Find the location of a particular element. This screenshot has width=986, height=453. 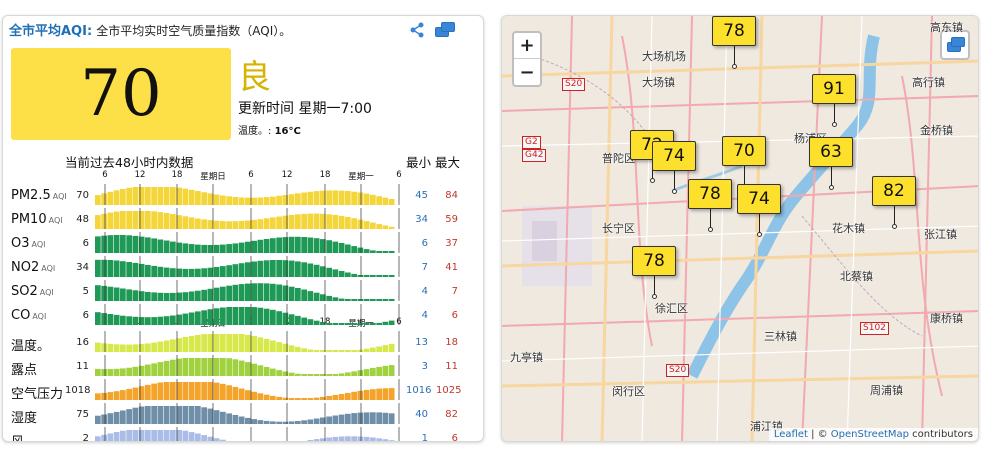

aqi-marker: 91 is located at coordinates (834, 89).